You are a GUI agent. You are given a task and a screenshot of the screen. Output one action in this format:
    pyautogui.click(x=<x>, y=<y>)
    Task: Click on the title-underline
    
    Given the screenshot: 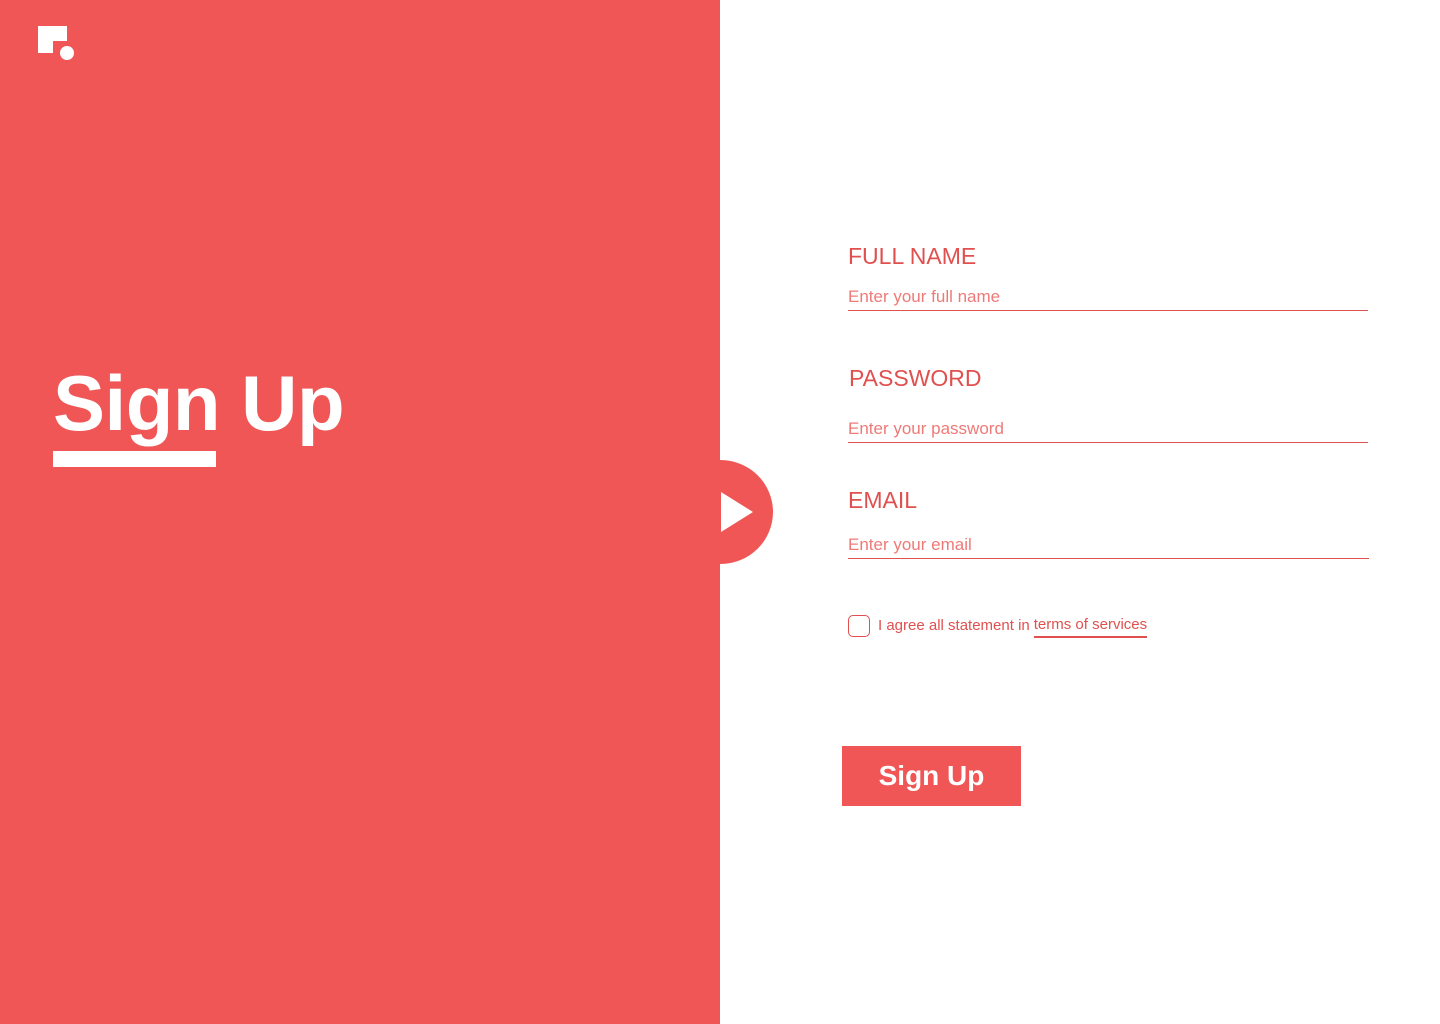 What is the action you would take?
    pyautogui.click(x=134, y=459)
    